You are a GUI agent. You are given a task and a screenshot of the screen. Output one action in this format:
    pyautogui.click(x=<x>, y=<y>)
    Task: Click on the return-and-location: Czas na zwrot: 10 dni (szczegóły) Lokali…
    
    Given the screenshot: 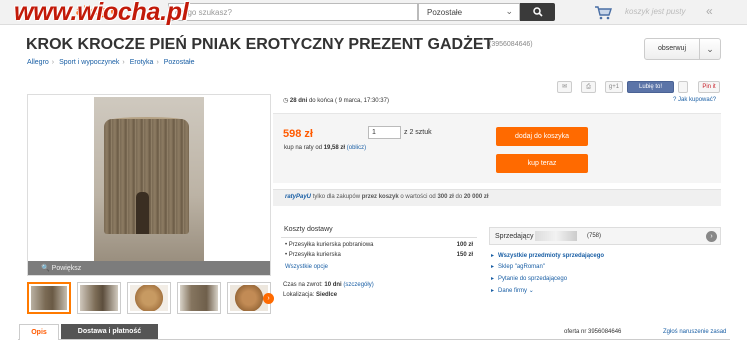 What is the action you would take?
    pyautogui.click(x=328, y=290)
    